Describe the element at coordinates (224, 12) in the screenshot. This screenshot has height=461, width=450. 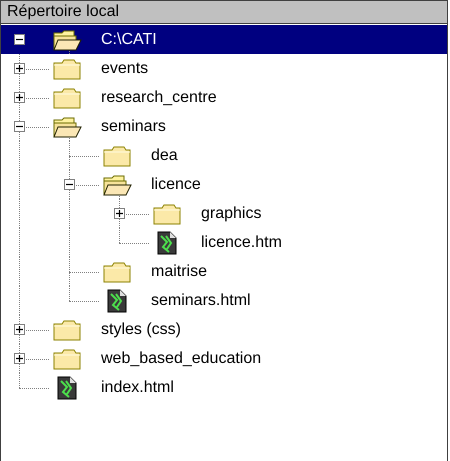
I see `panel-header: Répertoire local` at that location.